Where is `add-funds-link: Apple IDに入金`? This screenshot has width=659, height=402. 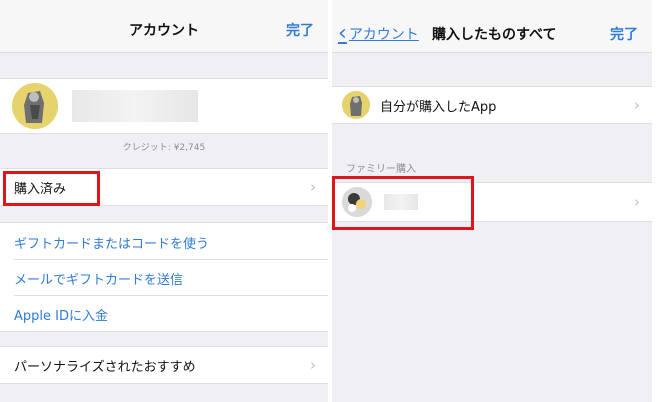 add-funds-link: Apple IDに入金 is located at coordinates (61, 314).